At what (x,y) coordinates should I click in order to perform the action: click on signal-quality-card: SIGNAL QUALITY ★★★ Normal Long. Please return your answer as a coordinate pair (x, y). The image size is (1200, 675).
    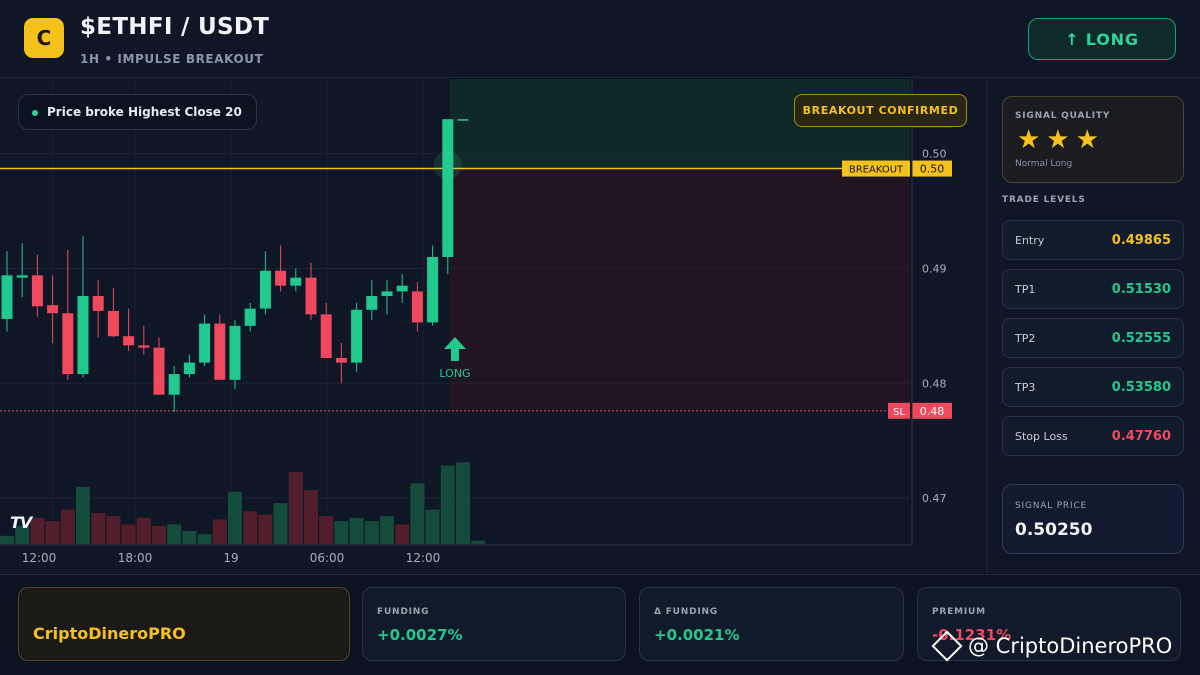
    Looking at the image, I should click on (1093, 139).